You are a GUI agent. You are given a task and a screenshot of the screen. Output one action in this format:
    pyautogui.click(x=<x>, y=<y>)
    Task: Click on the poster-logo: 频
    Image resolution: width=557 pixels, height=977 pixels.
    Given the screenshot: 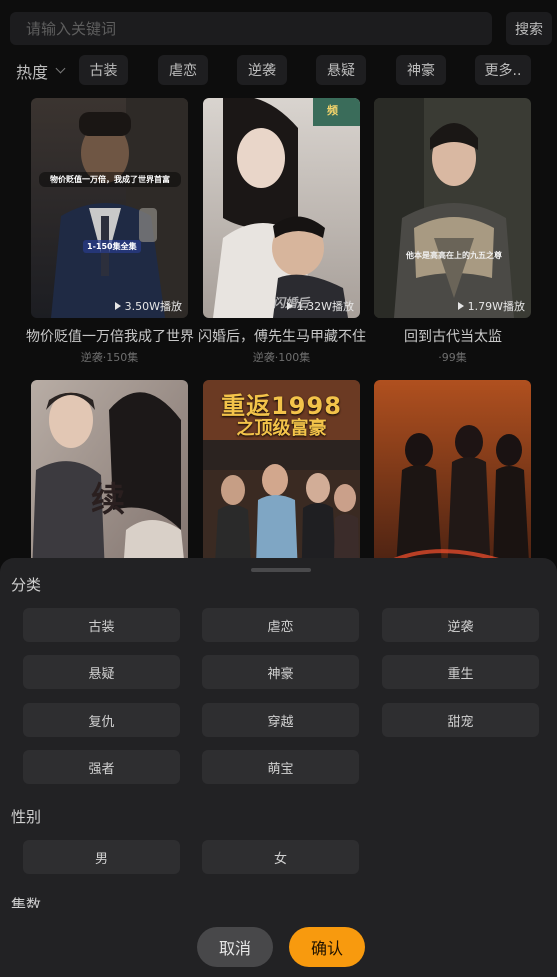 What is the action you would take?
    pyautogui.click(x=332, y=110)
    